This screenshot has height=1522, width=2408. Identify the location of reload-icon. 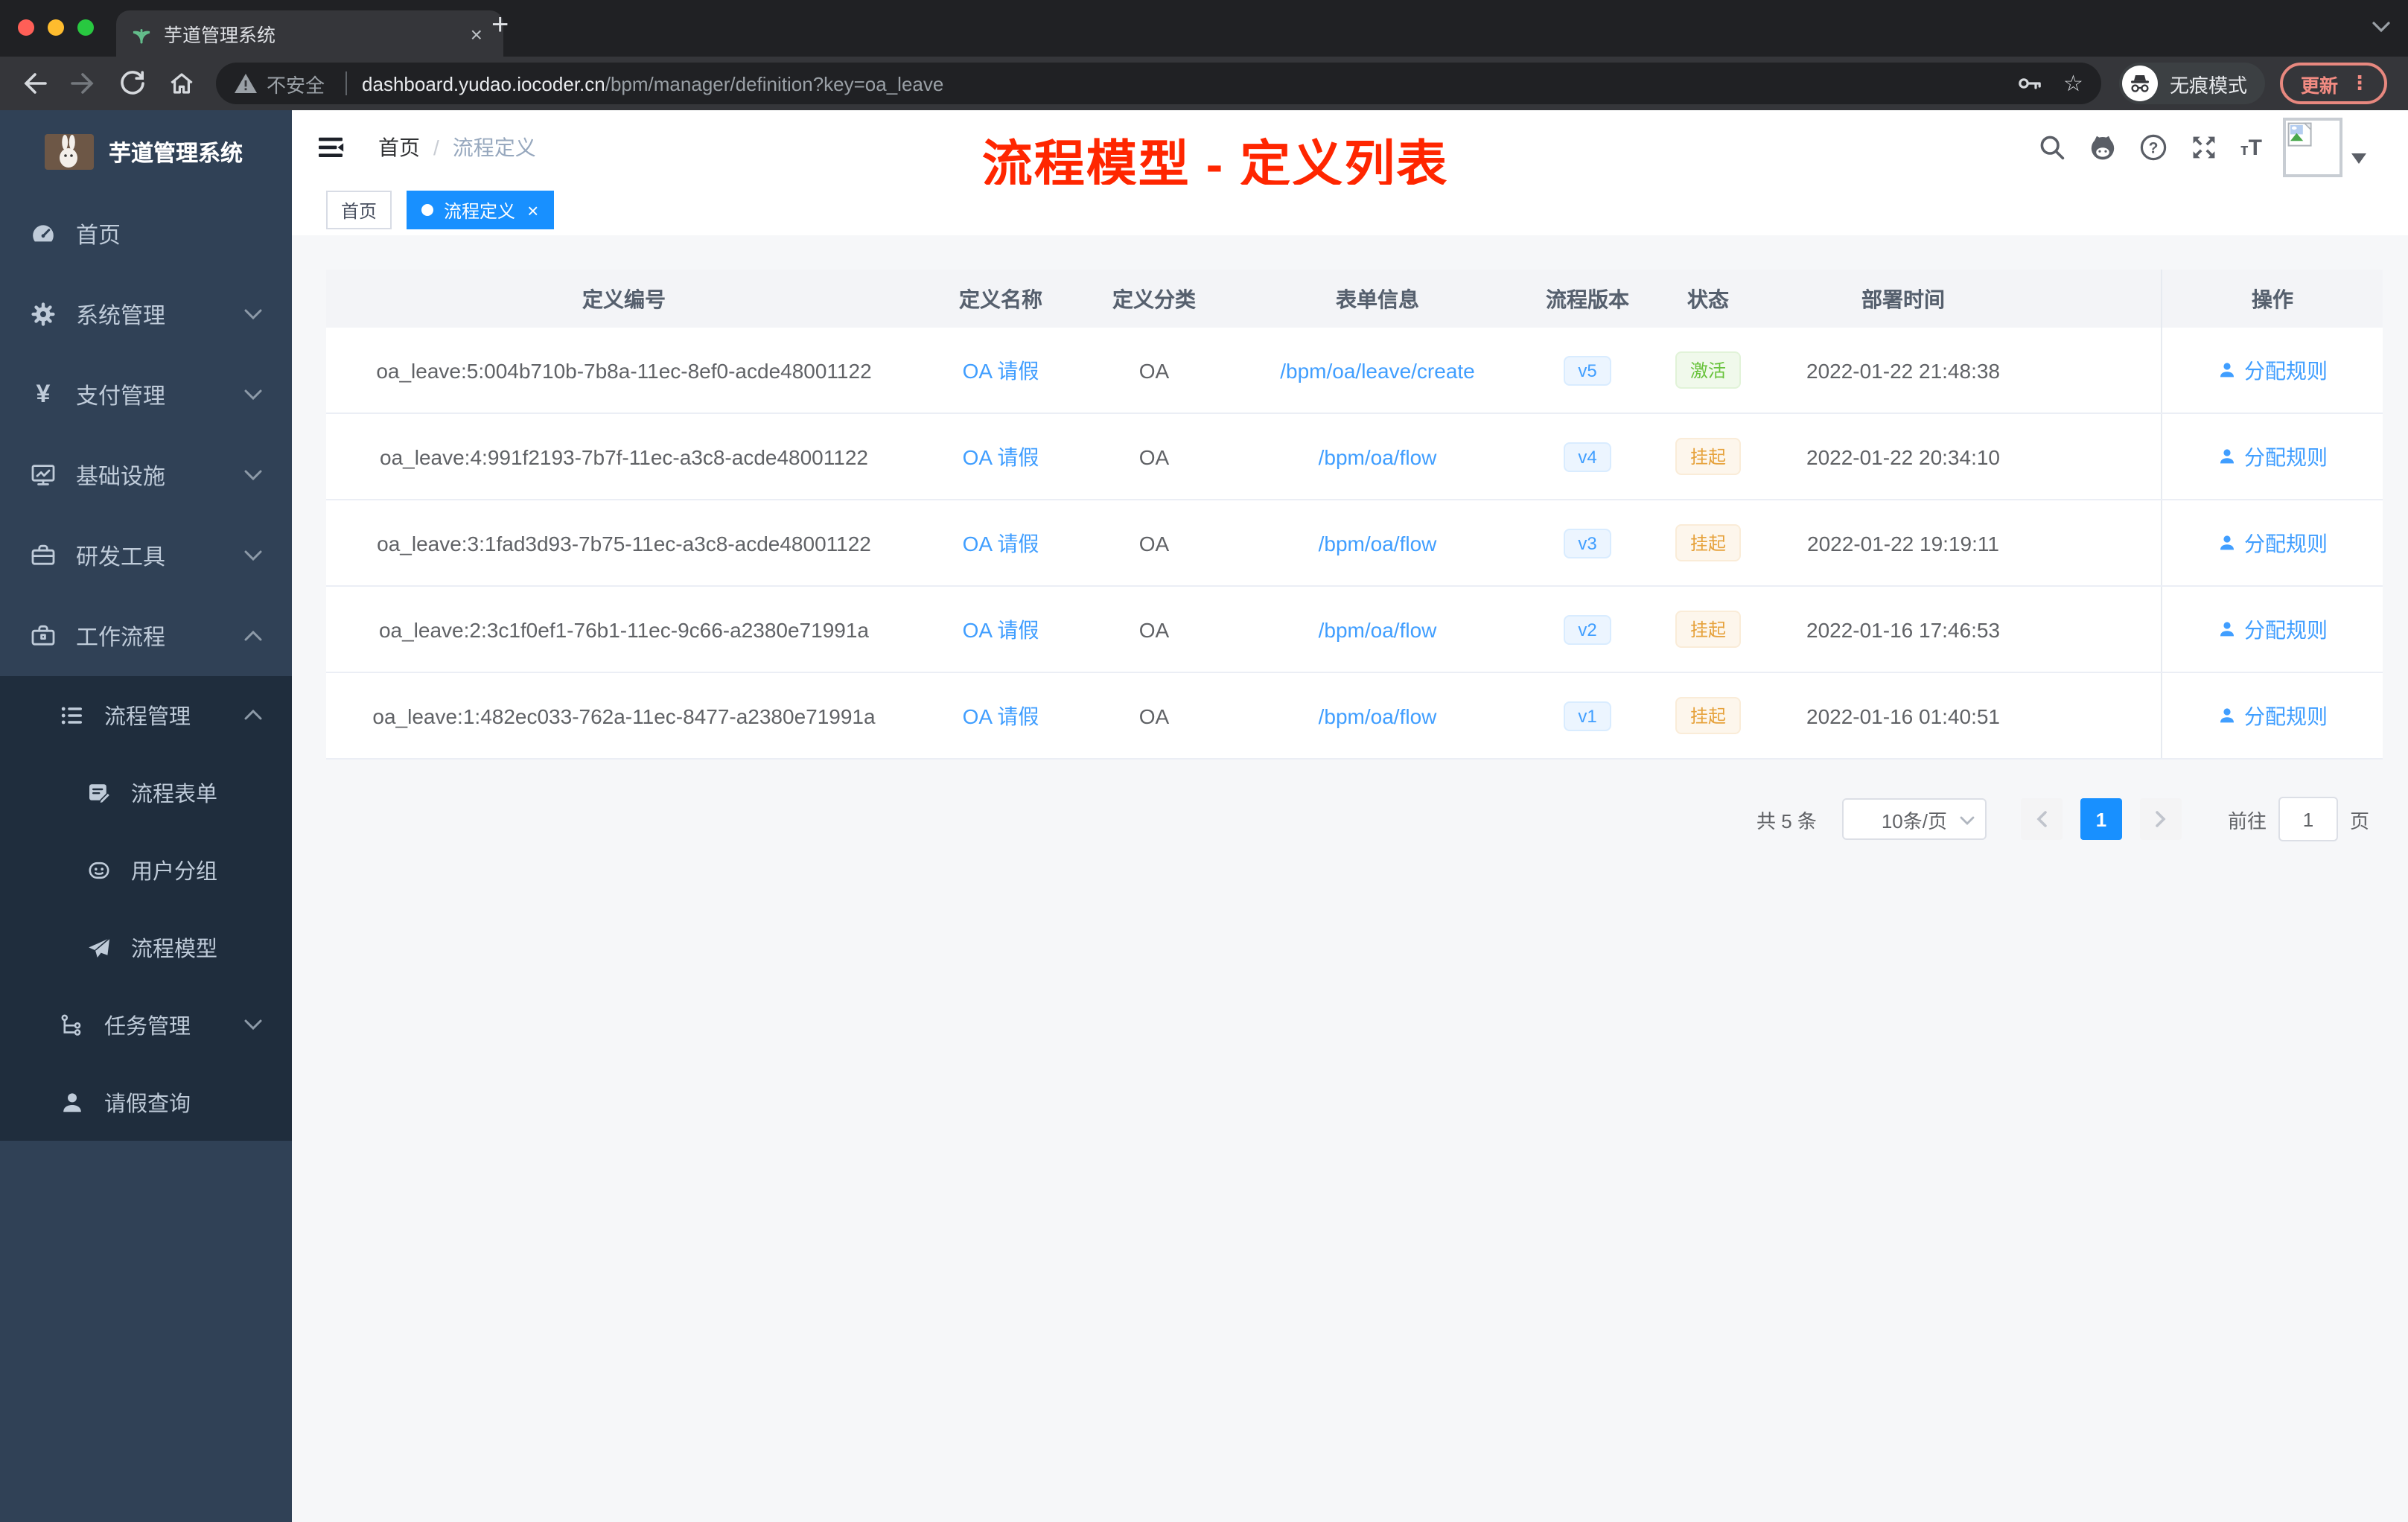
(132, 83).